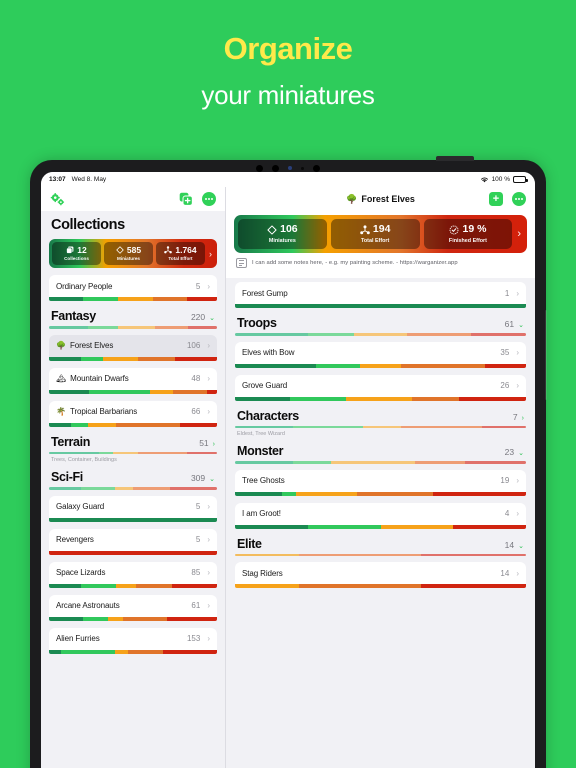 The image size is (576, 768). I want to click on list-item: Arcane Astronauts 61 ›, so click(133, 607).